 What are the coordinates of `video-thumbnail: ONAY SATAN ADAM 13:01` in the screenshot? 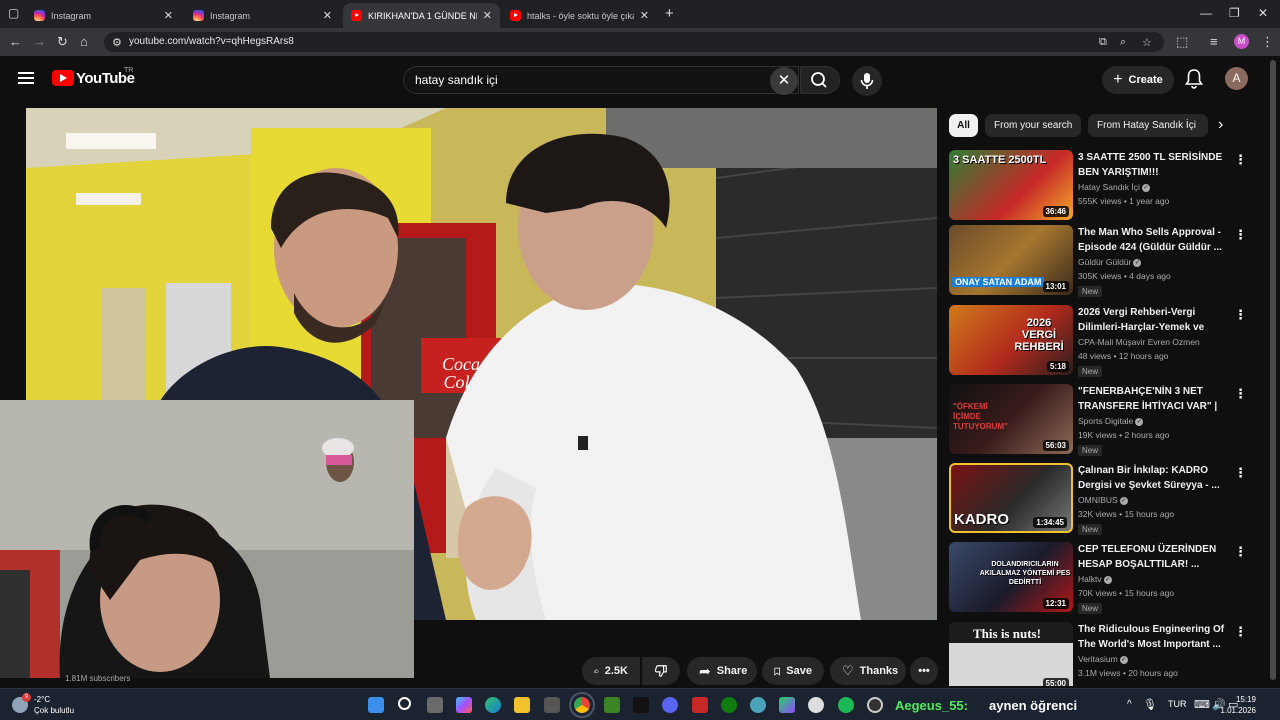 It's located at (1011, 260).